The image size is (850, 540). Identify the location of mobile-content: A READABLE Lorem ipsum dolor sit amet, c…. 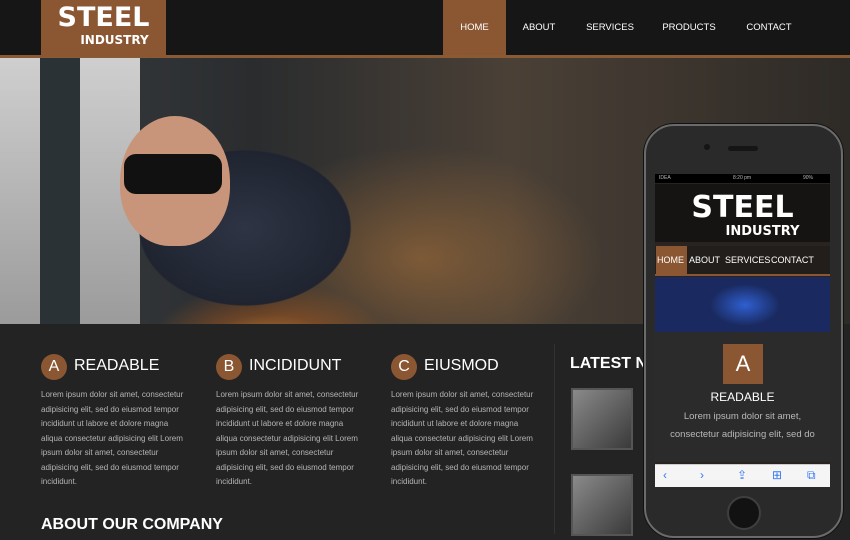
(742, 397).